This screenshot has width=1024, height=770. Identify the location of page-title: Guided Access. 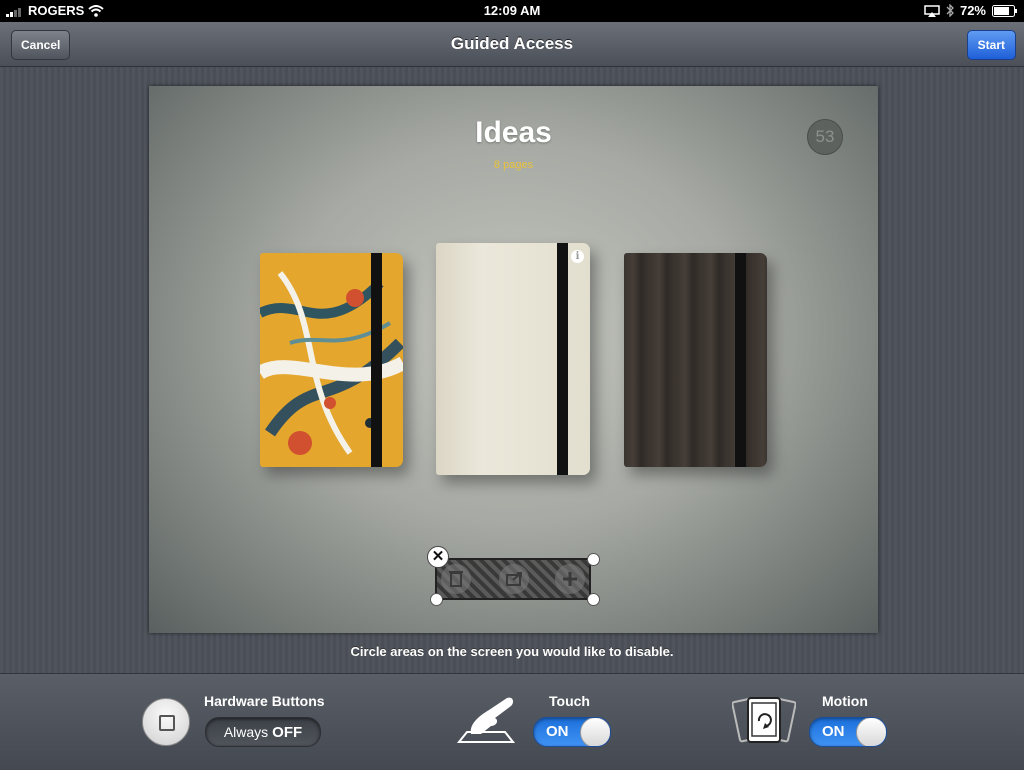
(512, 43).